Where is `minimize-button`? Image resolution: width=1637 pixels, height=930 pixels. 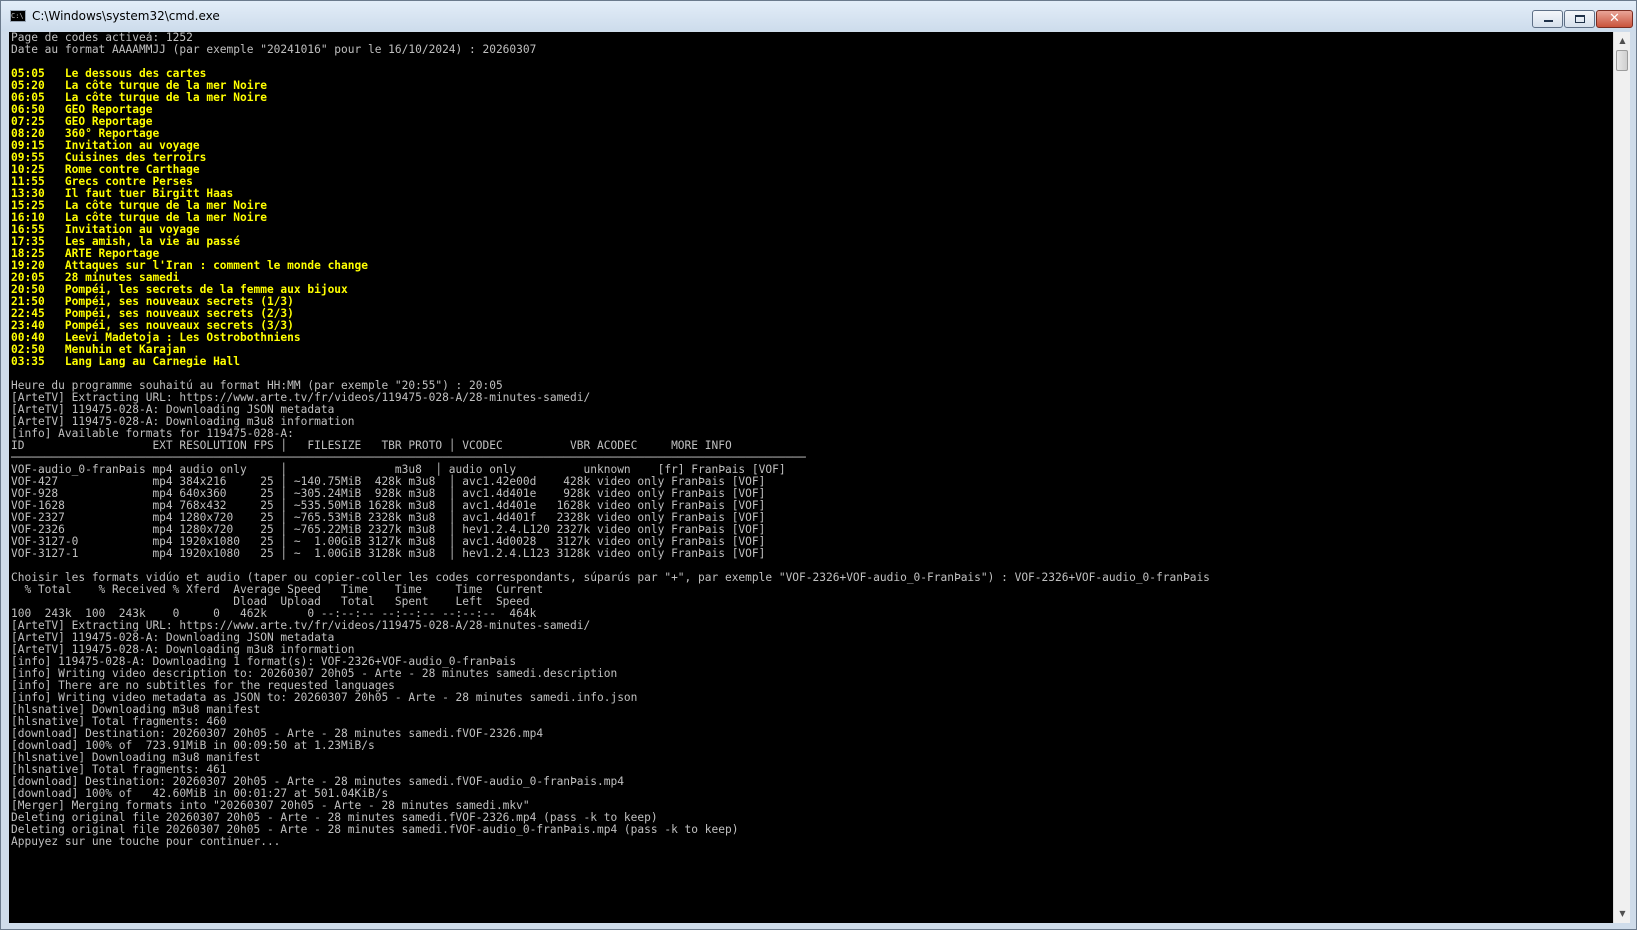
minimize-button is located at coordinates (1547, 19).